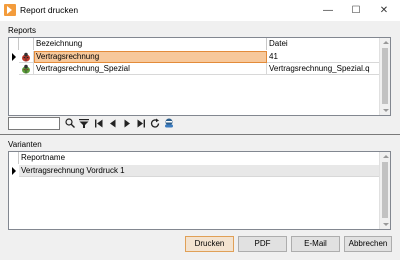 The height and width of the screenshot is (260, 400). I want to click on table-row: Vertragsrechnung Vordruck 1, so click(194, 171).